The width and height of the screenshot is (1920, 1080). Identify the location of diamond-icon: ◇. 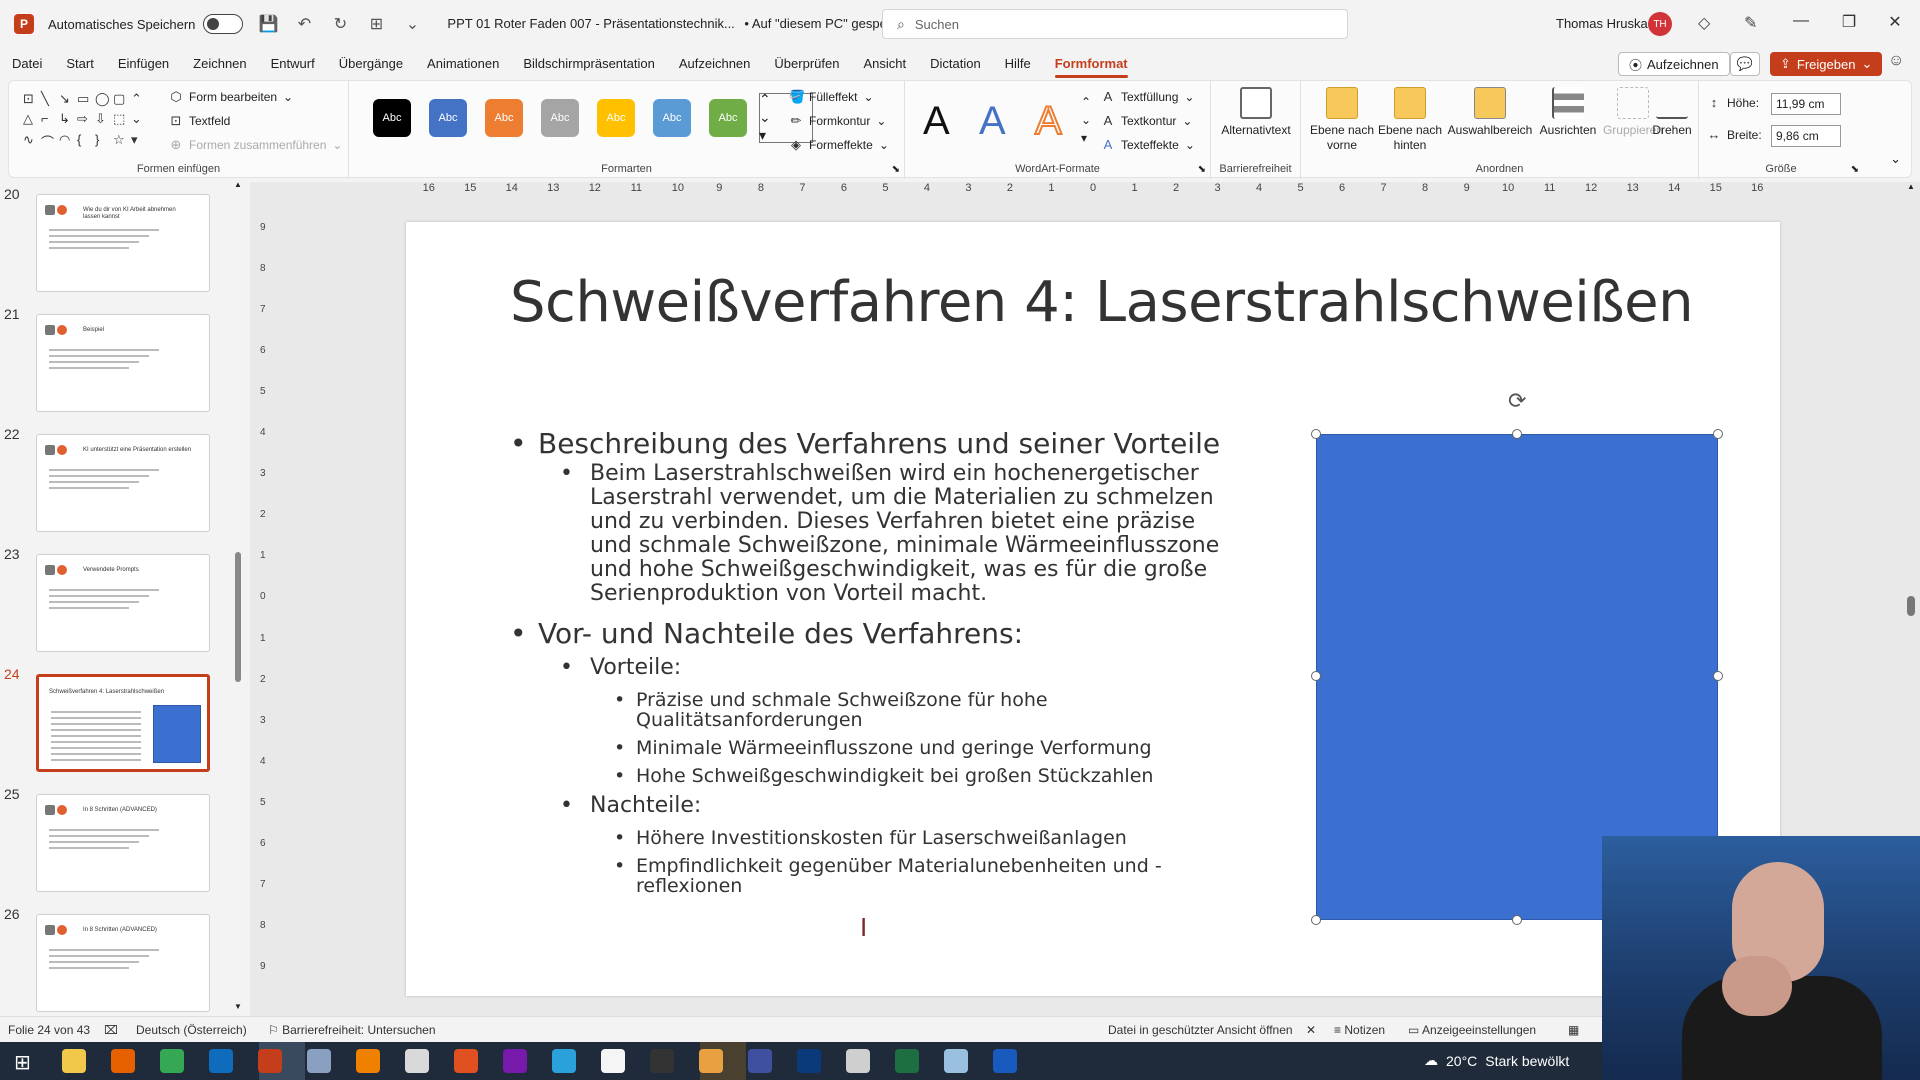
(1704, 23).